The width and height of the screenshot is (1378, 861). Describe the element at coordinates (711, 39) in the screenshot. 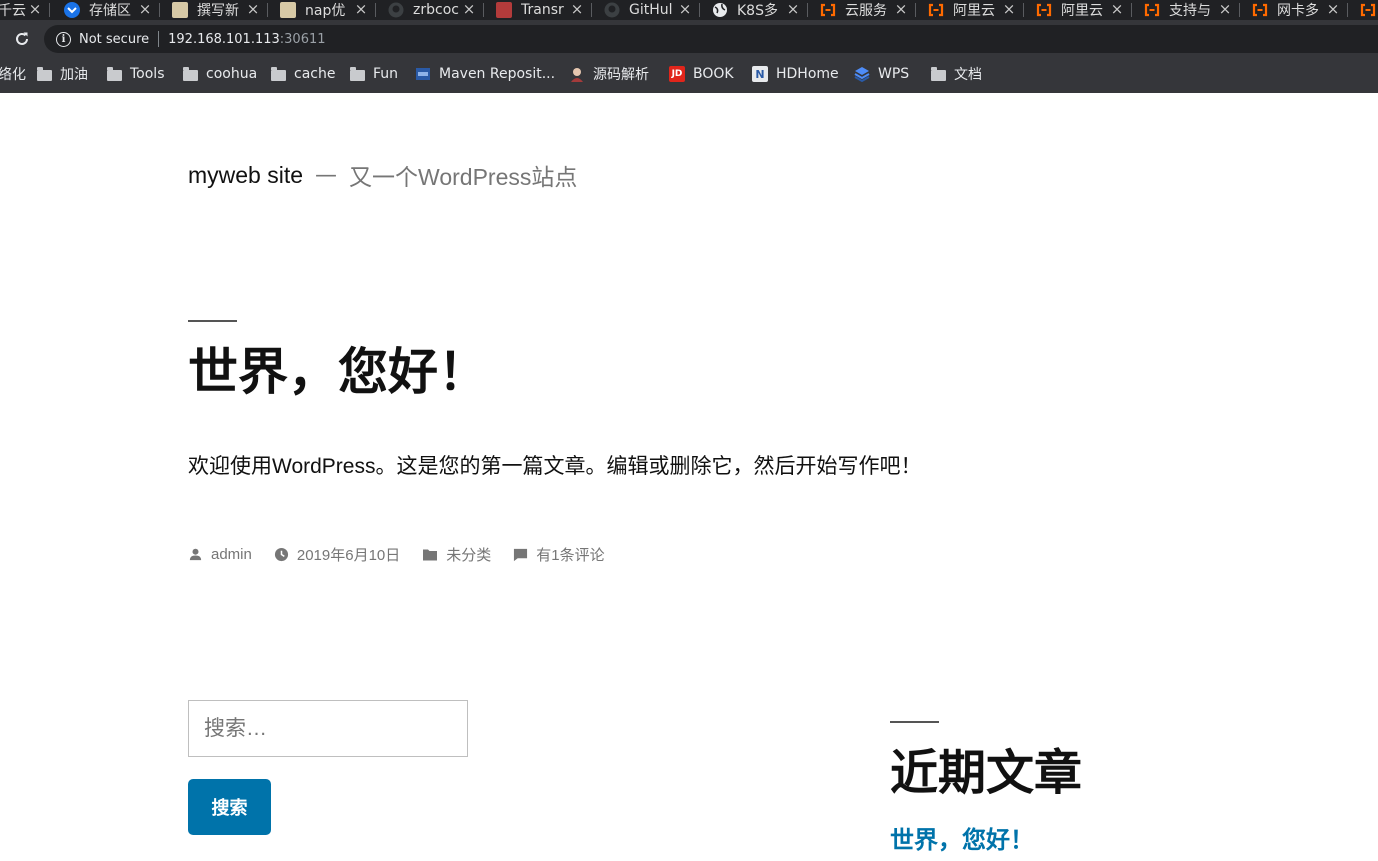

I see `url-omnibox: i Not secure 192.168.101.113 :30611` at that location.